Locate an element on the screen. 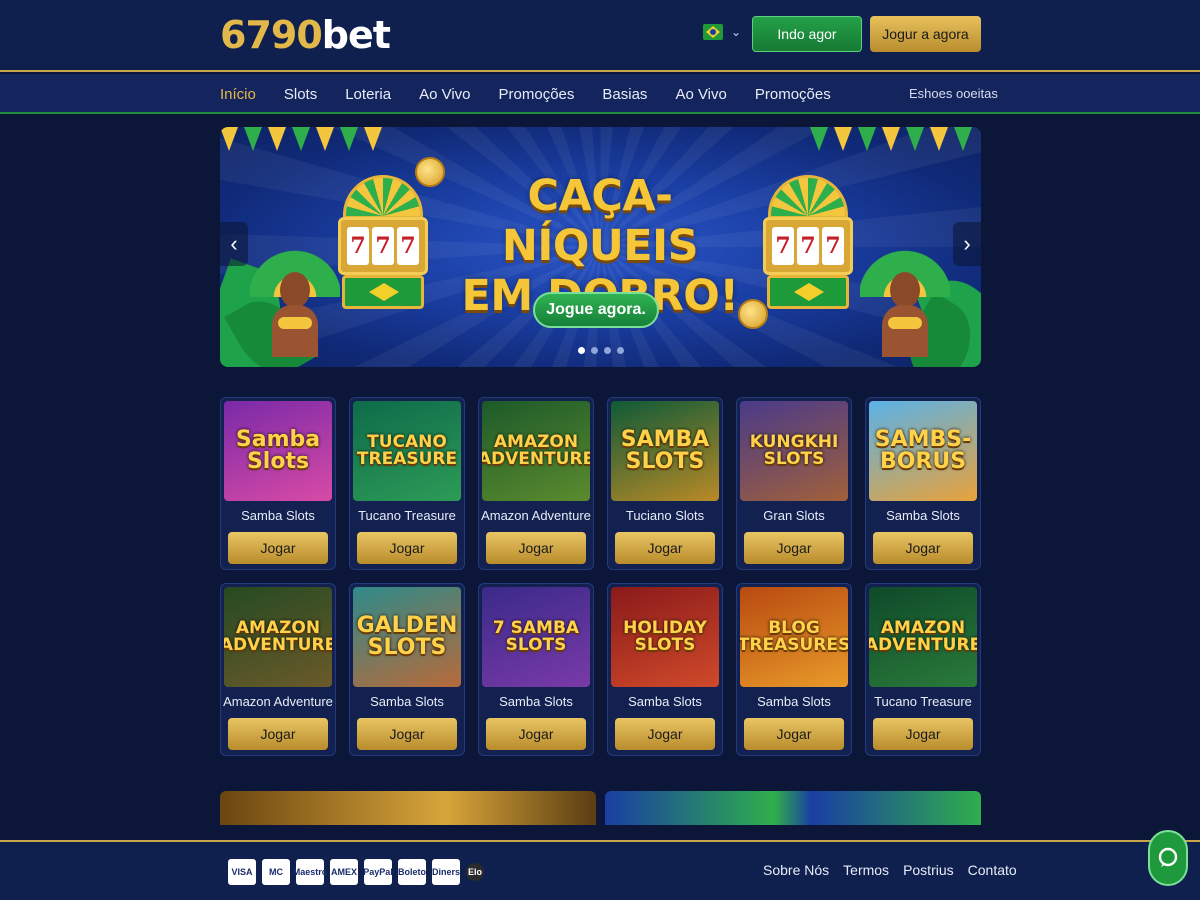 Image resolution: width=1200 pixels, height=900 pixels. slot-machine-right: 7 7 7 is located at coordinates (808, 245).